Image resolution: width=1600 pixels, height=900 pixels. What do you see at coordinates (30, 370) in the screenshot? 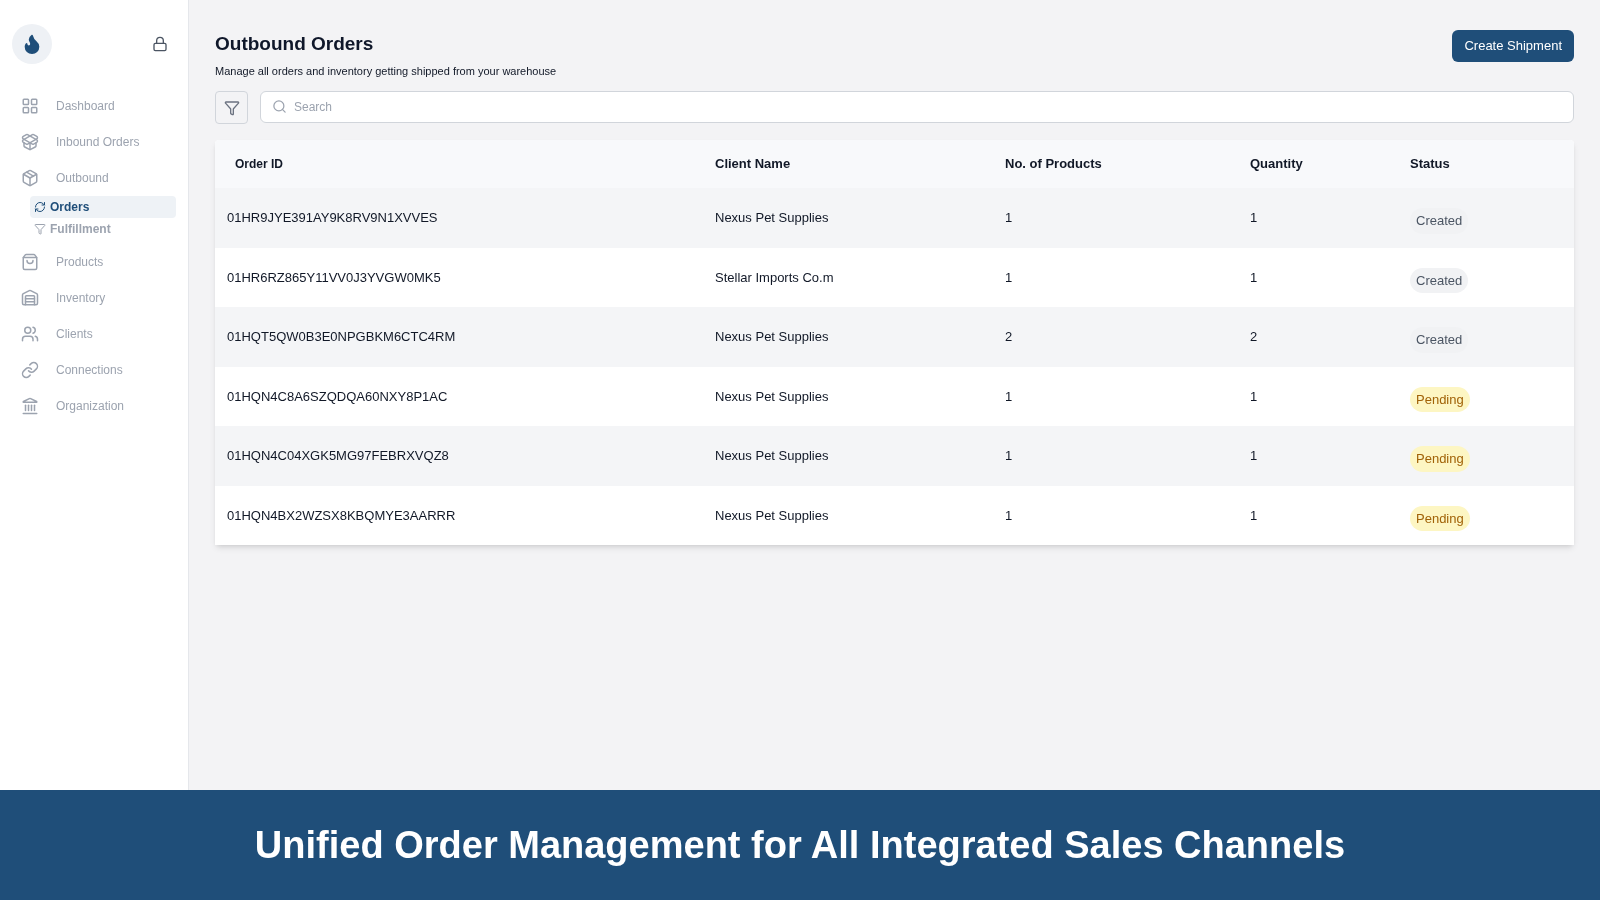
I see `link-icon` at bounding box center [30, 370].